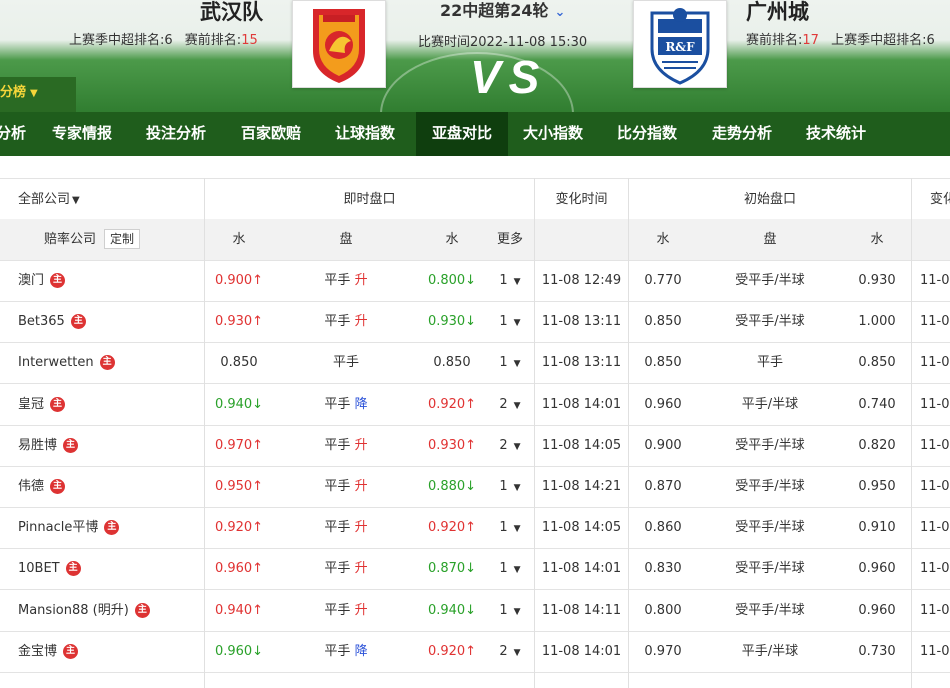  I want to click on live-water1: 0.940↓, so click(239, 404).